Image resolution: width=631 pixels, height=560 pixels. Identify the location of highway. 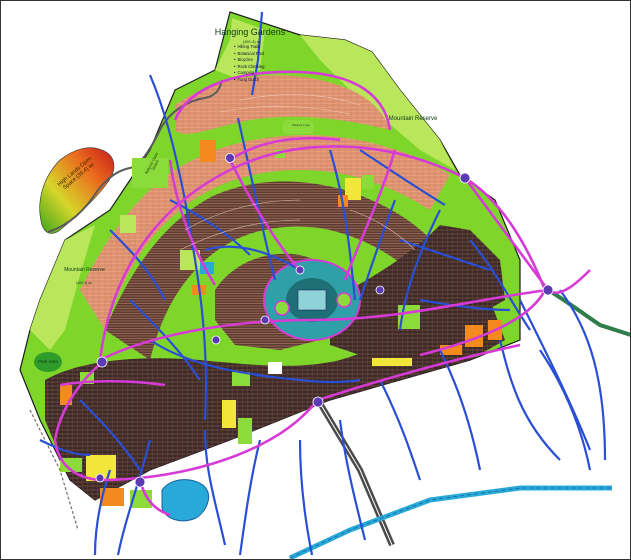
(355, 472).